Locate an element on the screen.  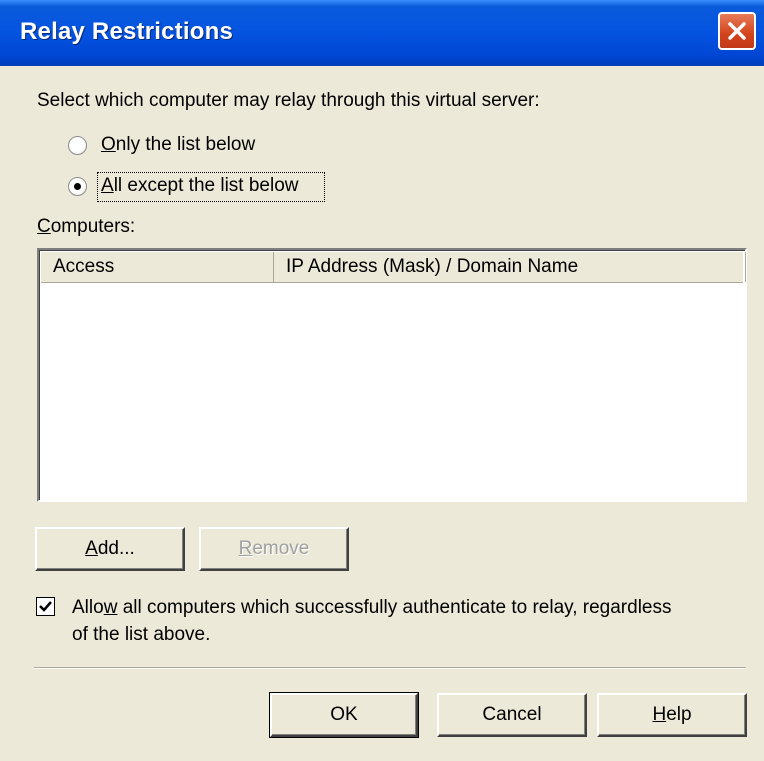
checkmark-icon is located at coordinates (45, 606).